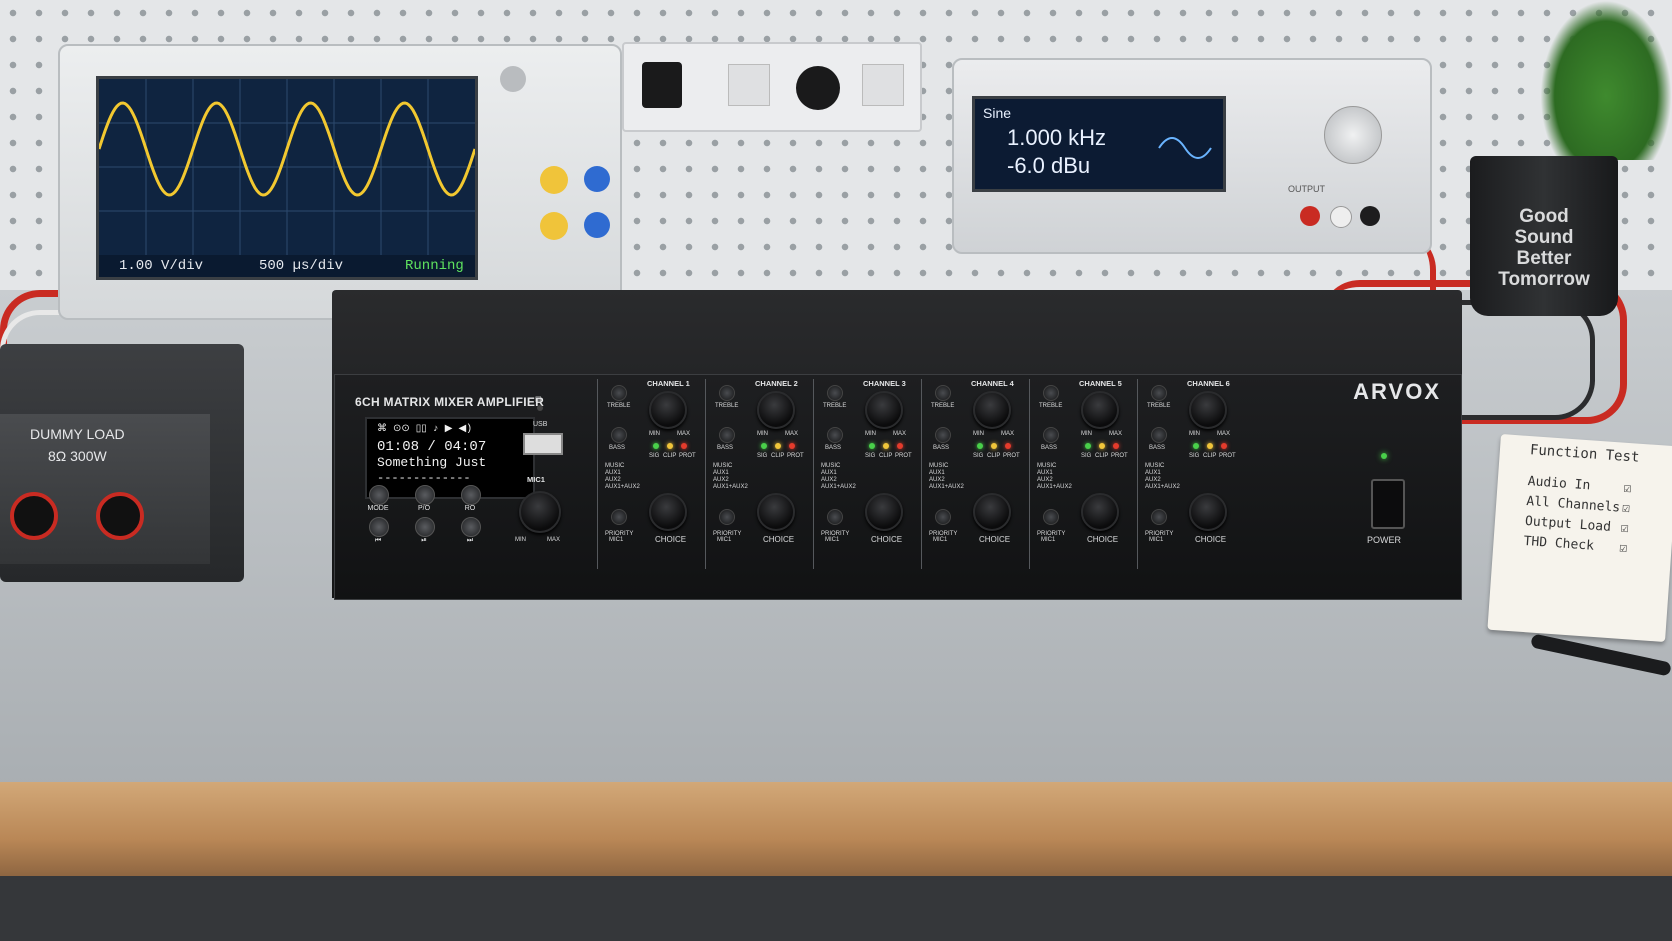 The height and width of the screenshot is (941, 1672). What do you see at coordinates (615, 466) in the screenshot?
I see `source-label: MUSIC` at bounding box center [615, 466].